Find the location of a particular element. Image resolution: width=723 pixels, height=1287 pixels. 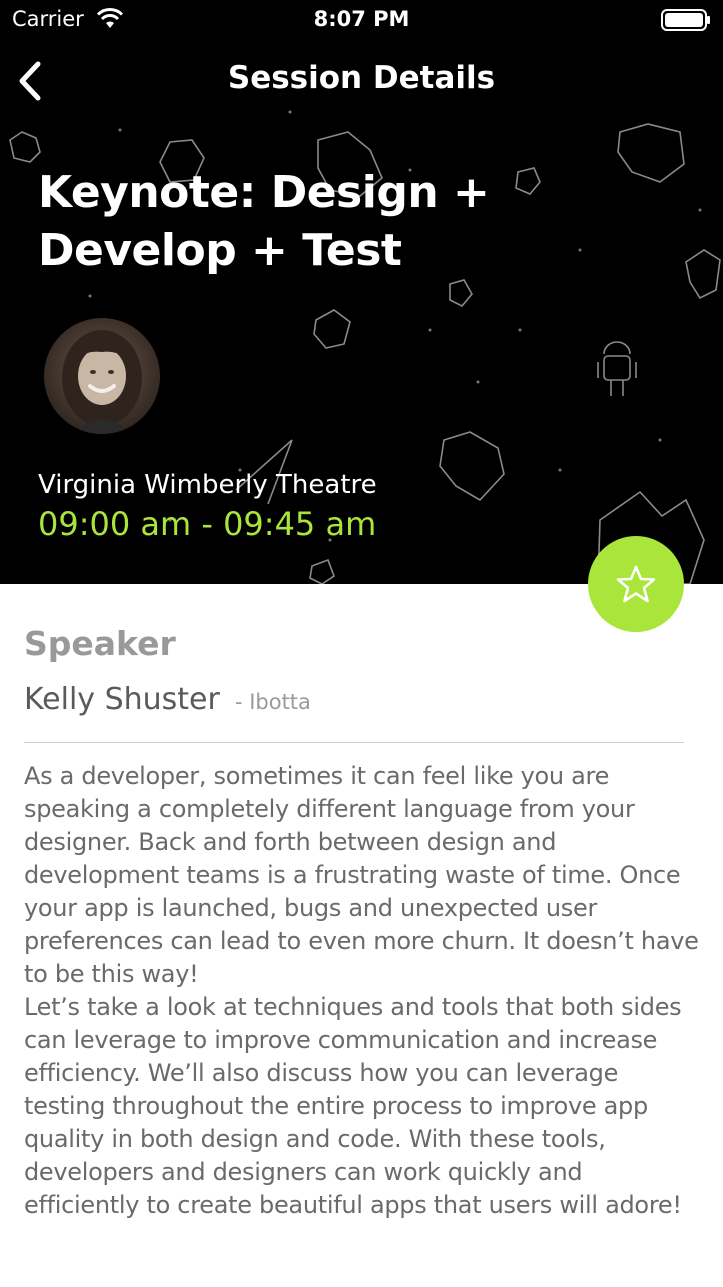

status-bar: Carrier 8:07 PM is located at coordinates (361, 20).